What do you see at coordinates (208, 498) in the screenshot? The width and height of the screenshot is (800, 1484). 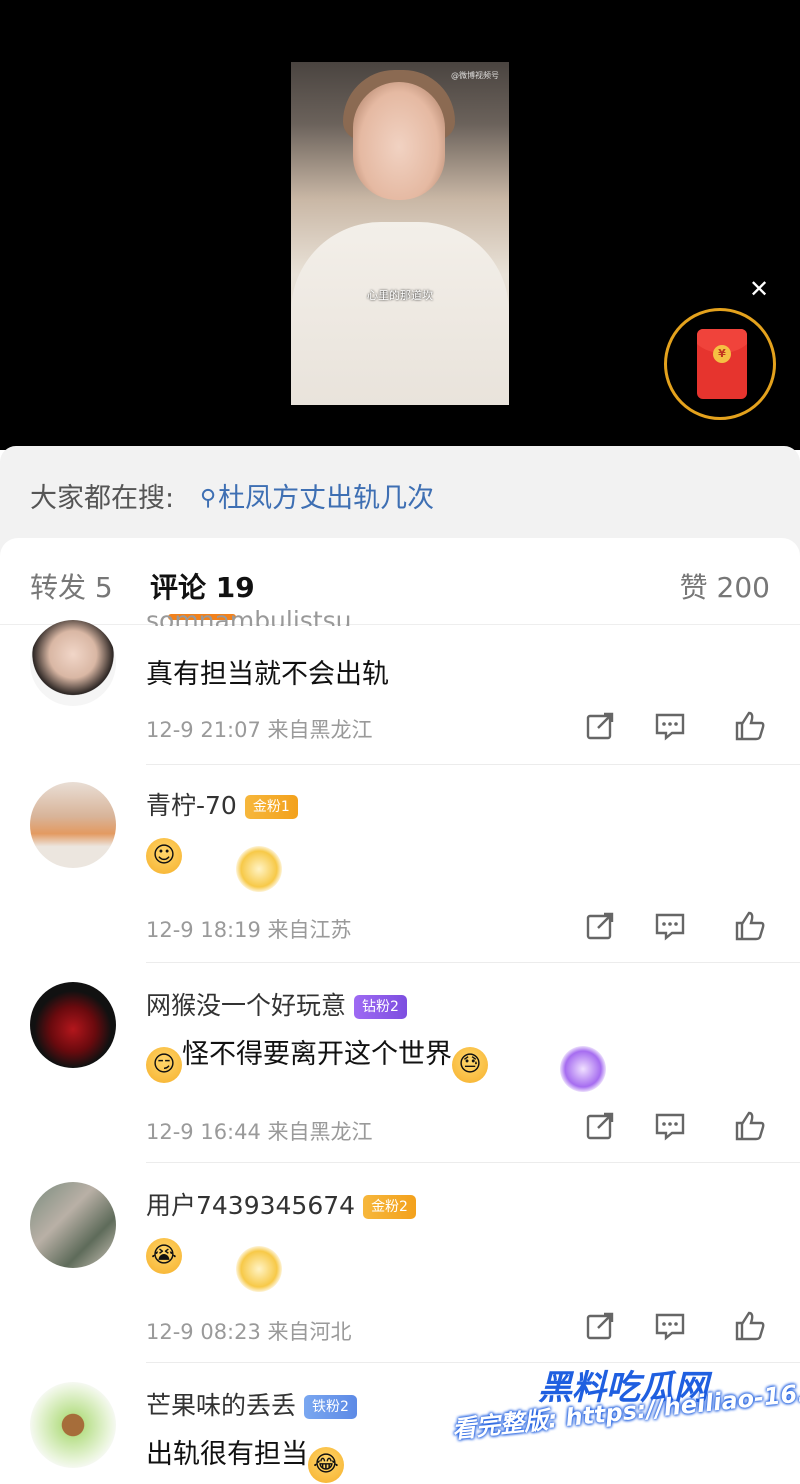 I see `search-icon: ⚲` at bounding box center [208, 498].